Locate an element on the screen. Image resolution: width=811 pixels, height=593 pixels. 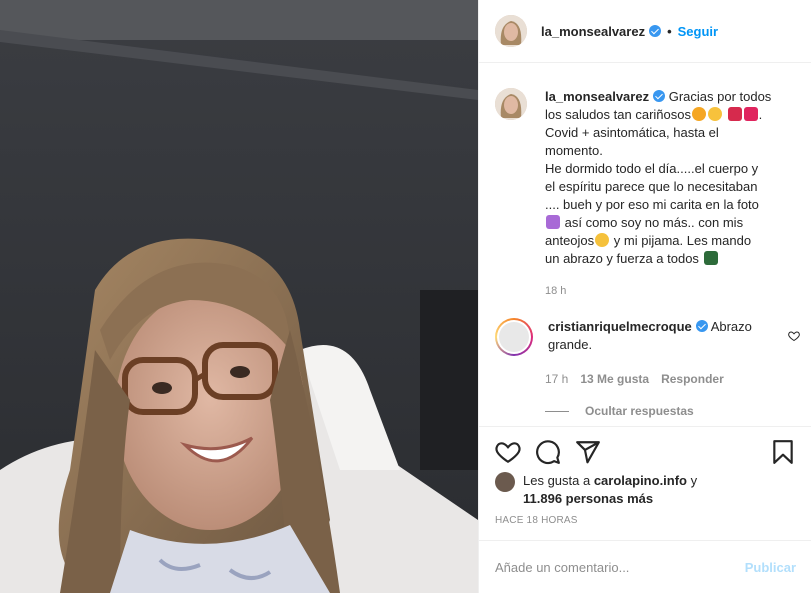
comment-item: cristianriquelmecroque Abrazo grande. is located at coordinates (647, 337).